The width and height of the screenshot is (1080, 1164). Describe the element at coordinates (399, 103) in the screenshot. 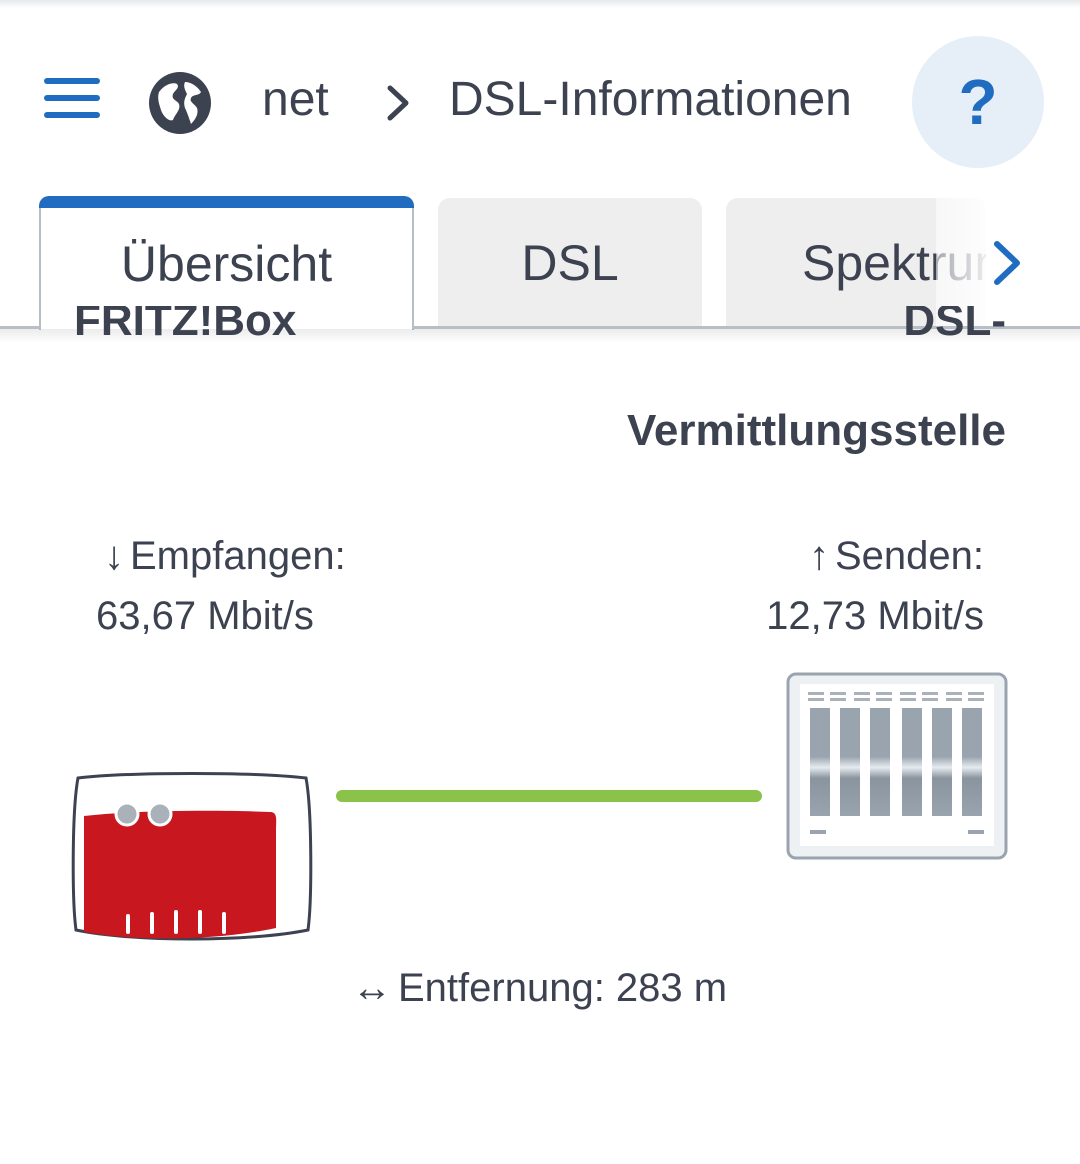

I see `chevron-right-icon` at that location.